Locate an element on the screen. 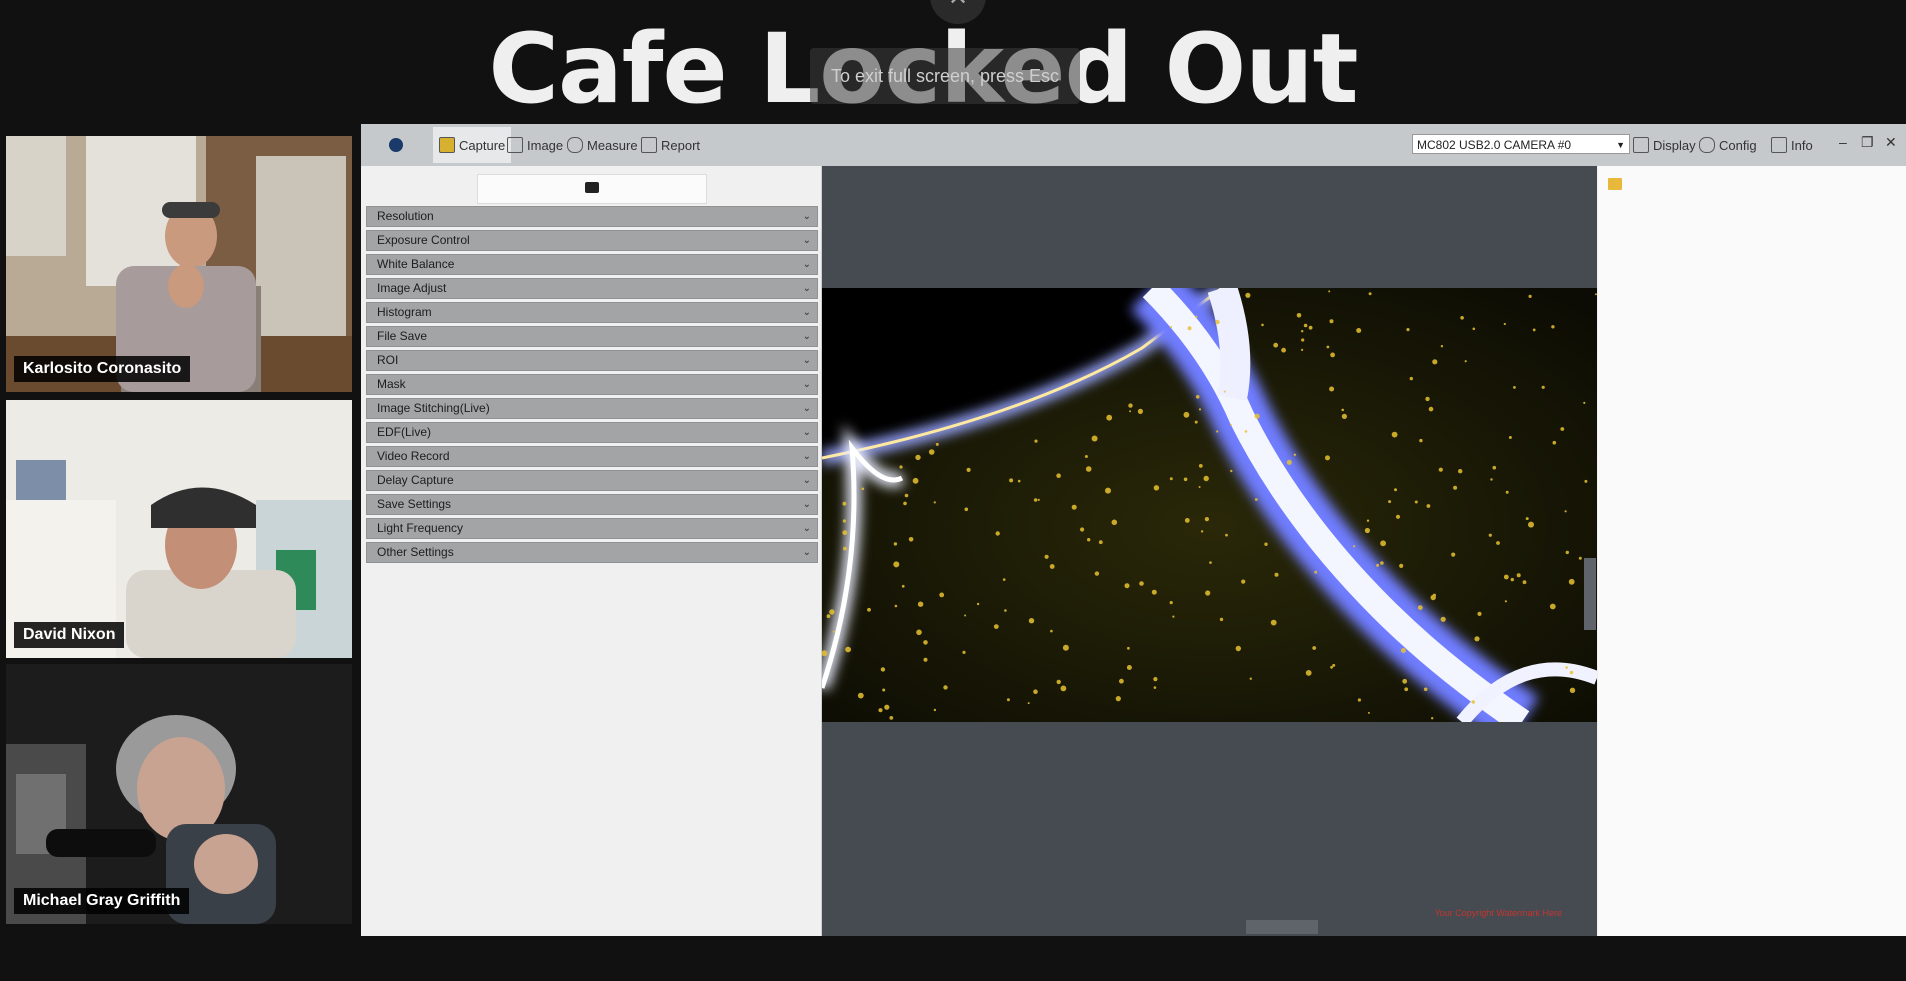 The height and width of the screenshot is (981, 1906). bottom-collapse-handle is located at coordinates (1282, 927).